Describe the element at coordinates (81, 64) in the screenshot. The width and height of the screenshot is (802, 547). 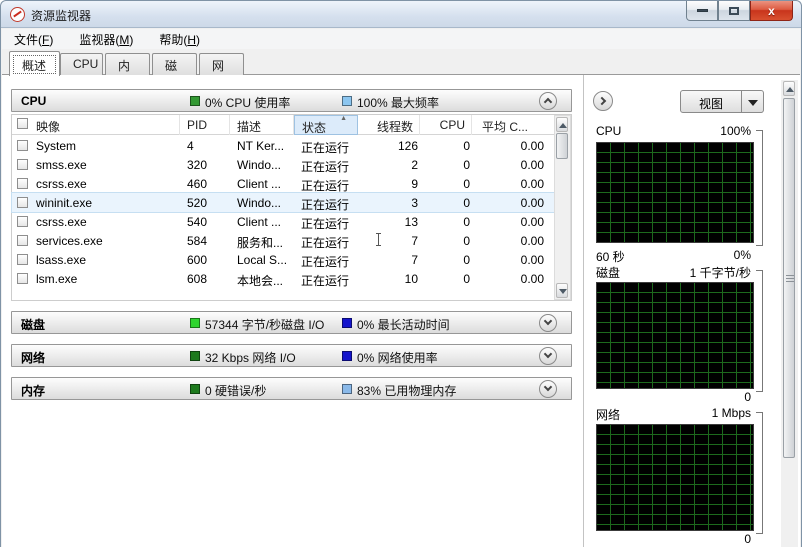
I see `tab-cpu: CPU` at that location.